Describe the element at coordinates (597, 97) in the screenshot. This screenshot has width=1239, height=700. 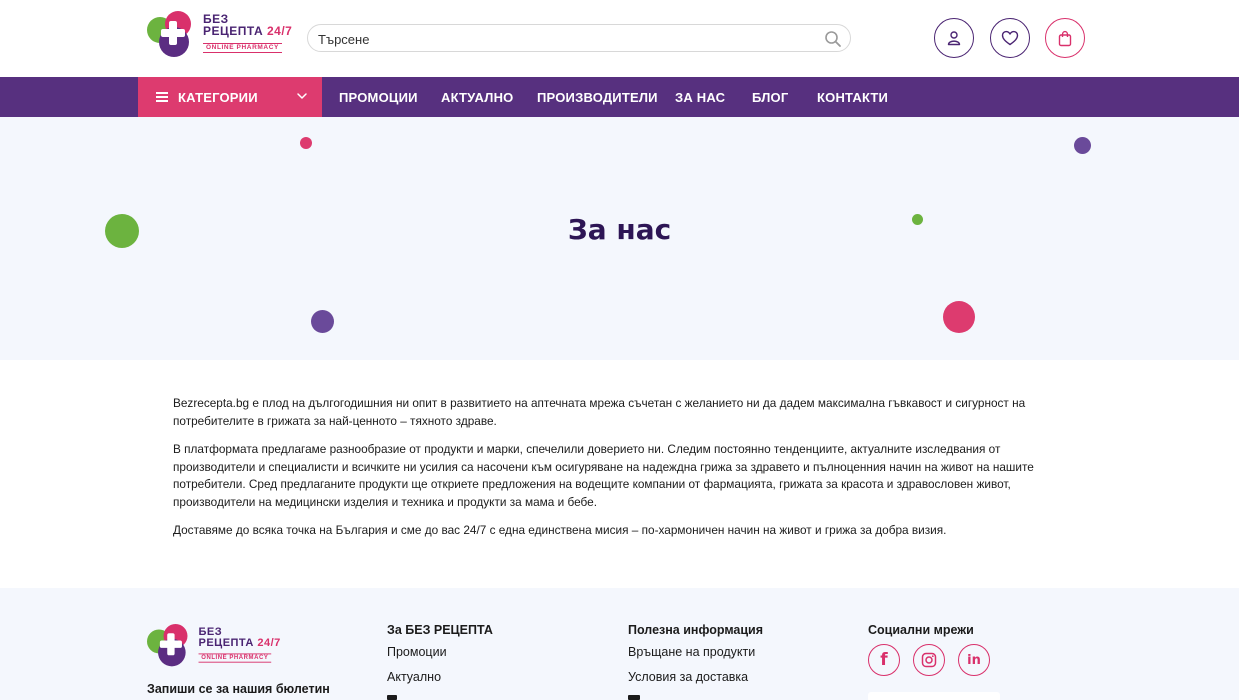
I see `nav-link-manufacturers: ПРОИЗВОДИТЕЛИ` at that location.